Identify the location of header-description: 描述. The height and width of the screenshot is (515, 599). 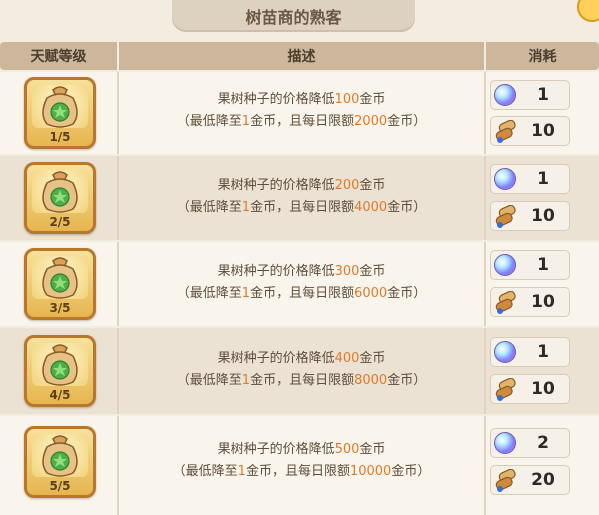
(301, 56).